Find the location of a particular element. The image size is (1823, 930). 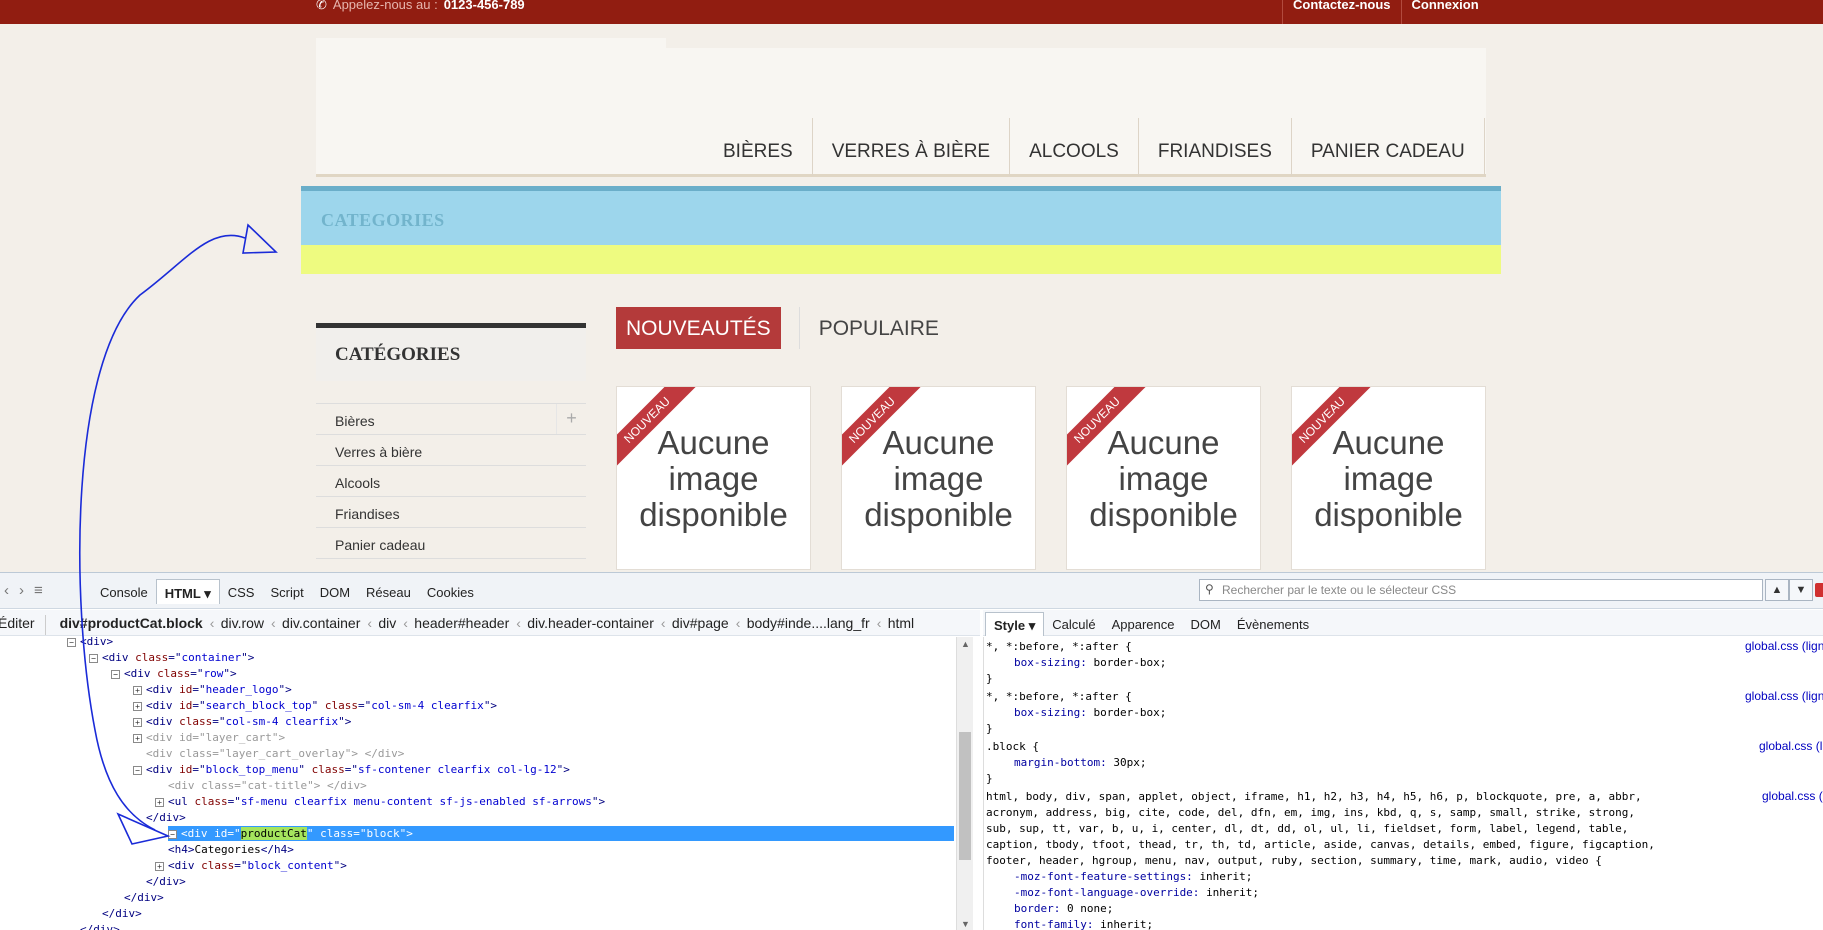

sidebar-item-verres: Verres à bière is located at coordinates (451, 450).